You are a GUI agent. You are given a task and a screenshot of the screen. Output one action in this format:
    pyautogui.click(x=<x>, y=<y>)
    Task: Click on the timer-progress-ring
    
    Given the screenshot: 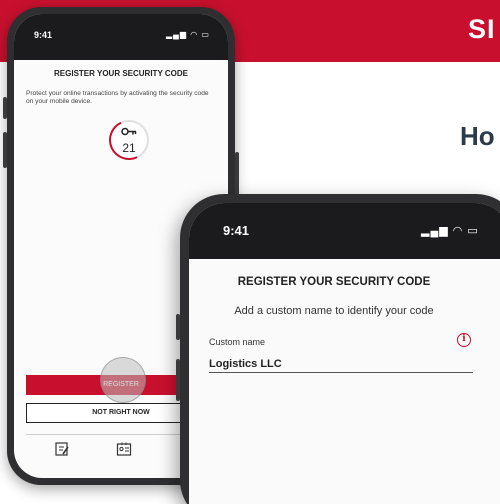 What is the action you would take?
    pyautogui.click(x=129, y=140)
    